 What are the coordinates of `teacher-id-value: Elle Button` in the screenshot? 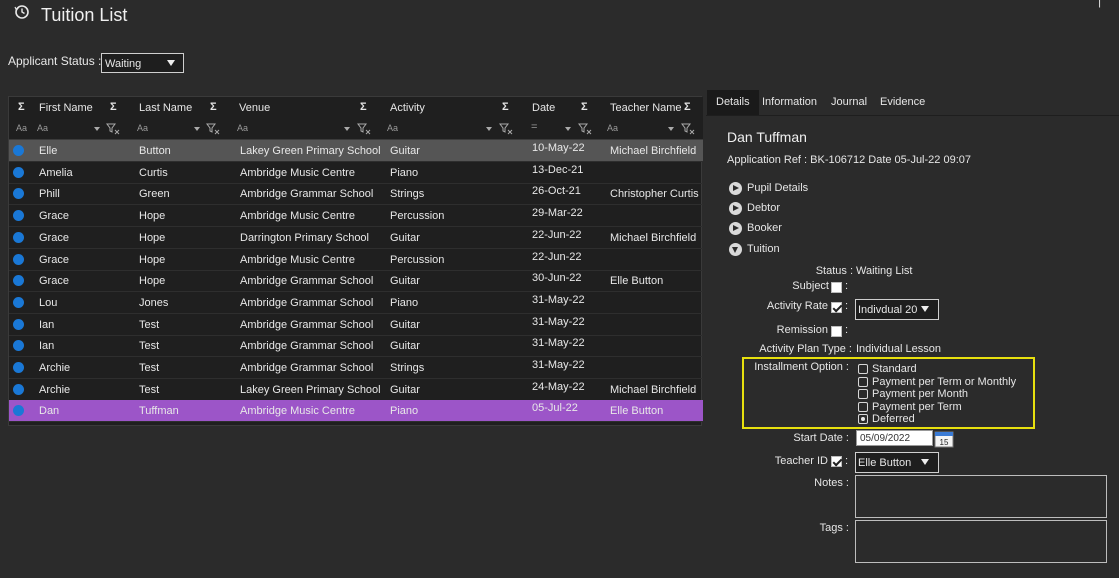 It's located at (885, 463).